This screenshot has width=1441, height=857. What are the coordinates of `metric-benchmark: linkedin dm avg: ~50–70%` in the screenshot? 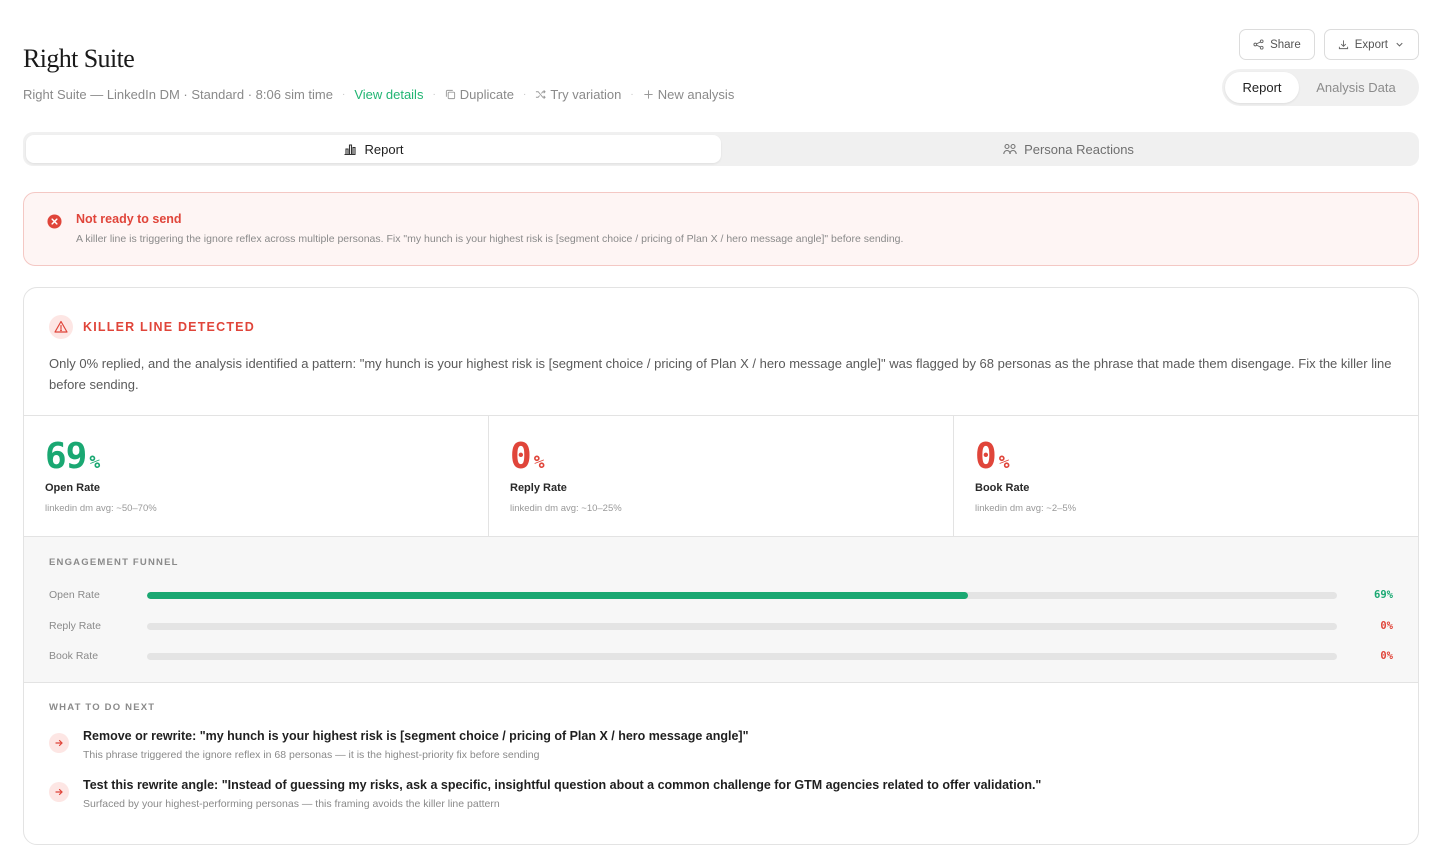 It's located at (101, 508).